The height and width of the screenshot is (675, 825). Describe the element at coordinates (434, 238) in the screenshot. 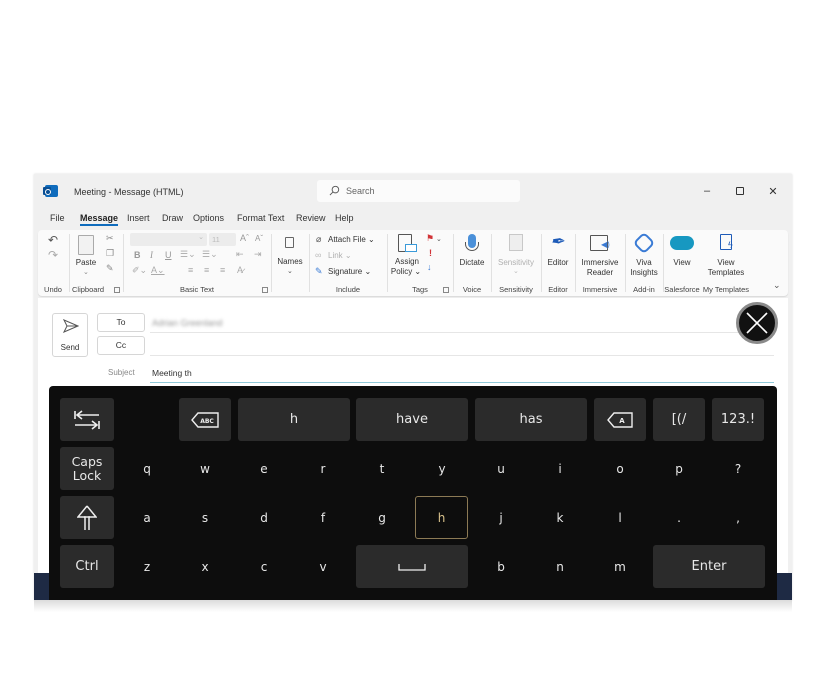

I see `flag-icon: ⚑ ⌄` at that location.